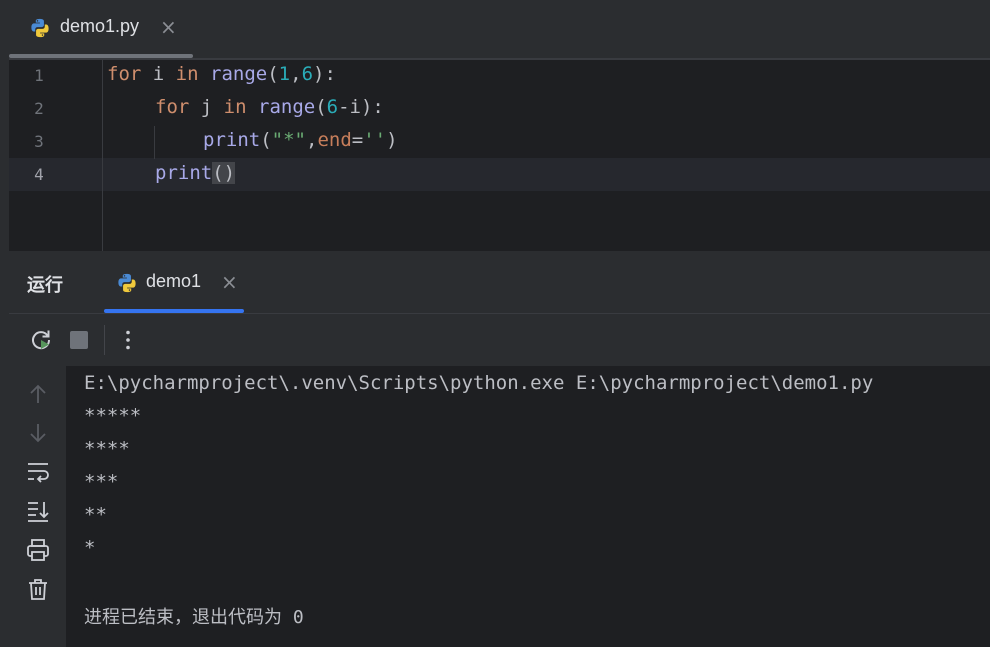 This screenshot has height=647, width=990. What do you see at coordinates (79, 340) in the screenshot?
I see `stop-icon` at bounding box center [79, 340].